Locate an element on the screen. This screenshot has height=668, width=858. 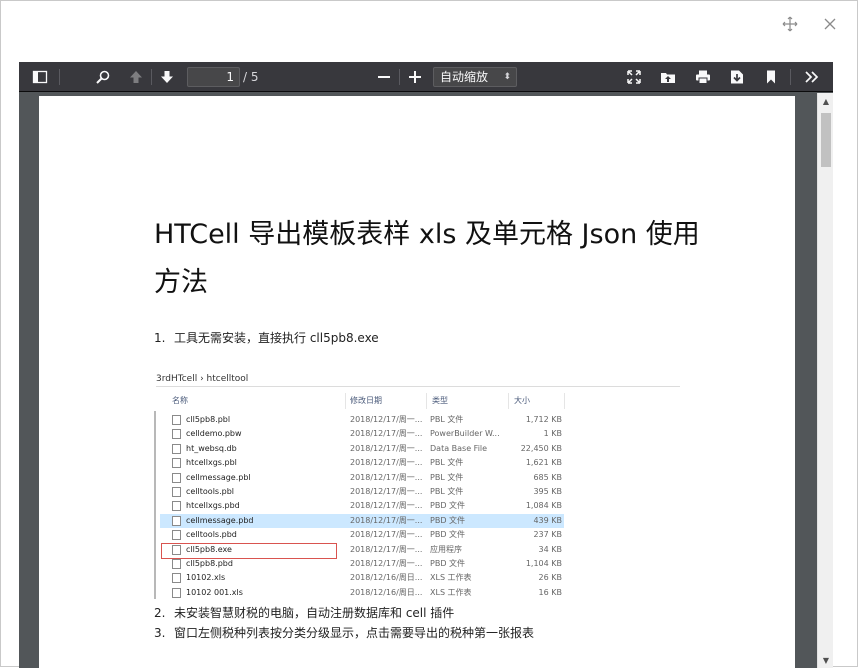
step-text: 工具无需安装，直接执行 cll5pb8.exe is located at coordinates (276, 338).